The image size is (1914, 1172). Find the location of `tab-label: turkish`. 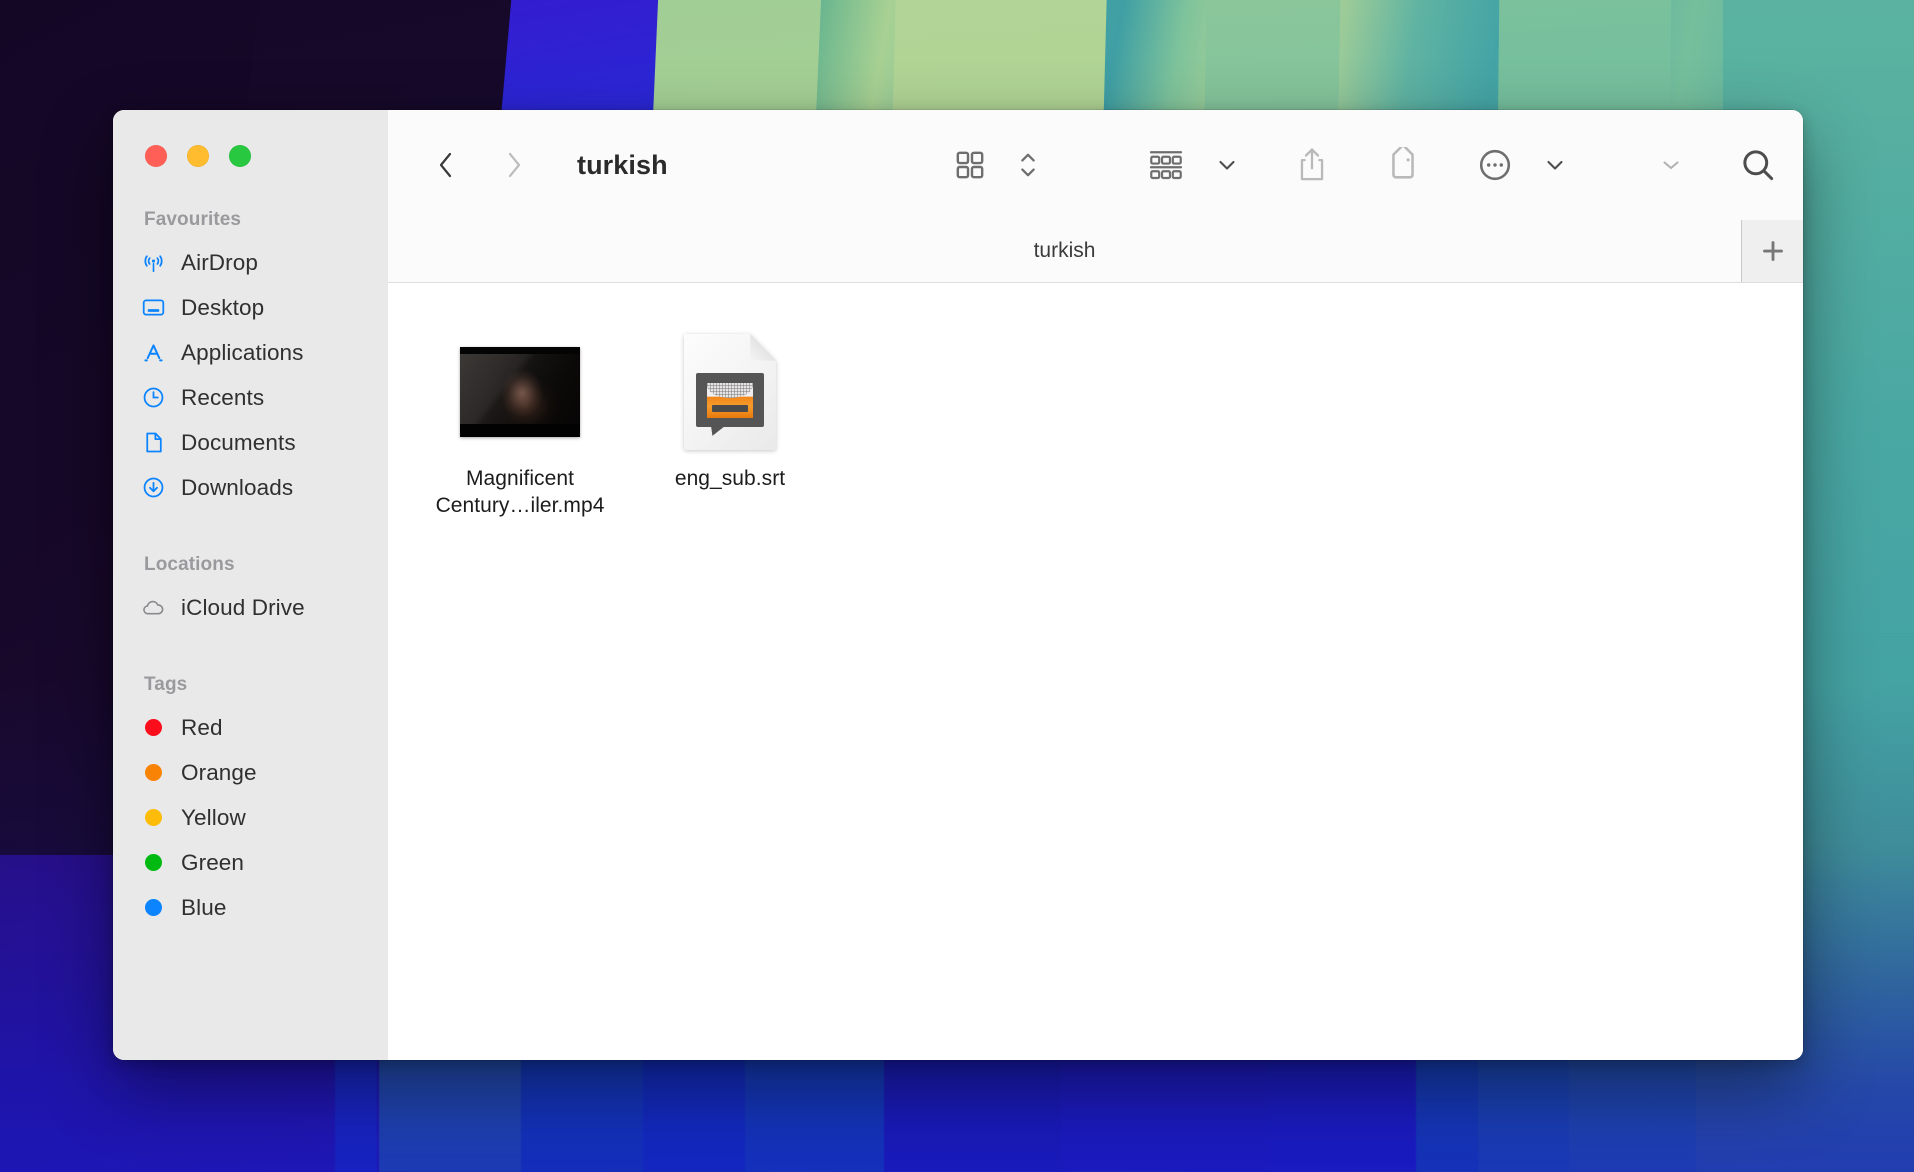

tab-label: turkish is located at coordinates (1064, 250).